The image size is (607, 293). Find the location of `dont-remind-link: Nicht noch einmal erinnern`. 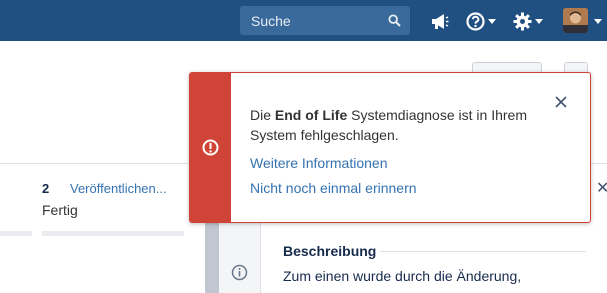

dont-remind-link: Nicht noch einmal erinnern is located at coordinates (333, 188).